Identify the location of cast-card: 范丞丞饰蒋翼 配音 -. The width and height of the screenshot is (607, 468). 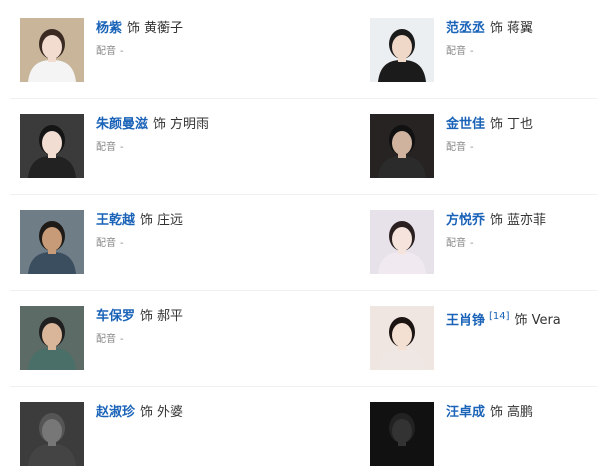
(488, 51).